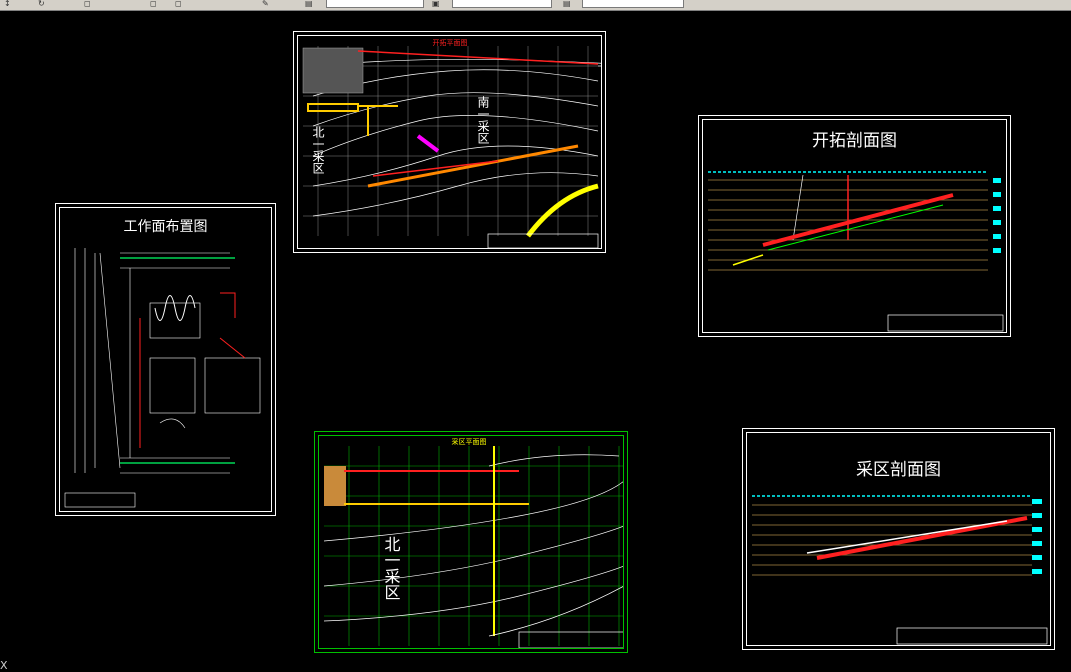  I want to click on window-icon: ◻, so click(179, 4).